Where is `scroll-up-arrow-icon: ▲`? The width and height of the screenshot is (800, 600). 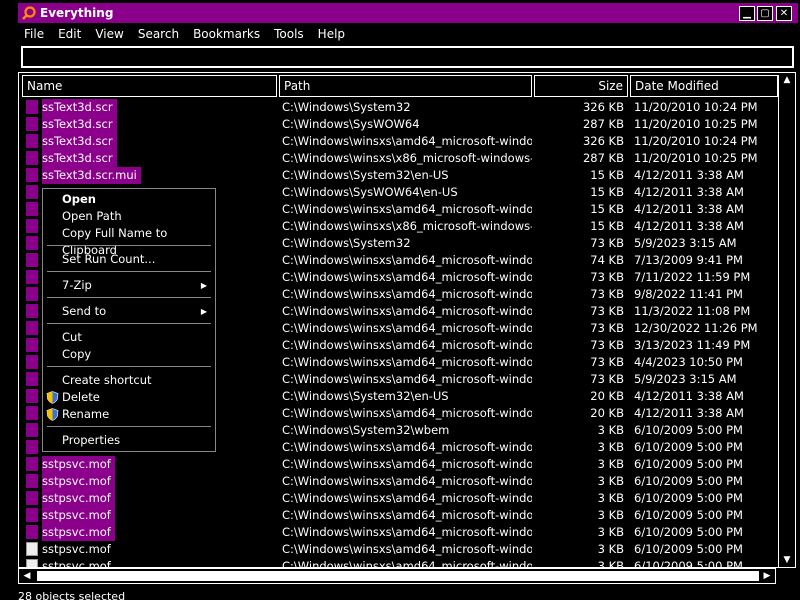 scroll-up-arrow-icon: ▲ is located at coordinates (787, 81).